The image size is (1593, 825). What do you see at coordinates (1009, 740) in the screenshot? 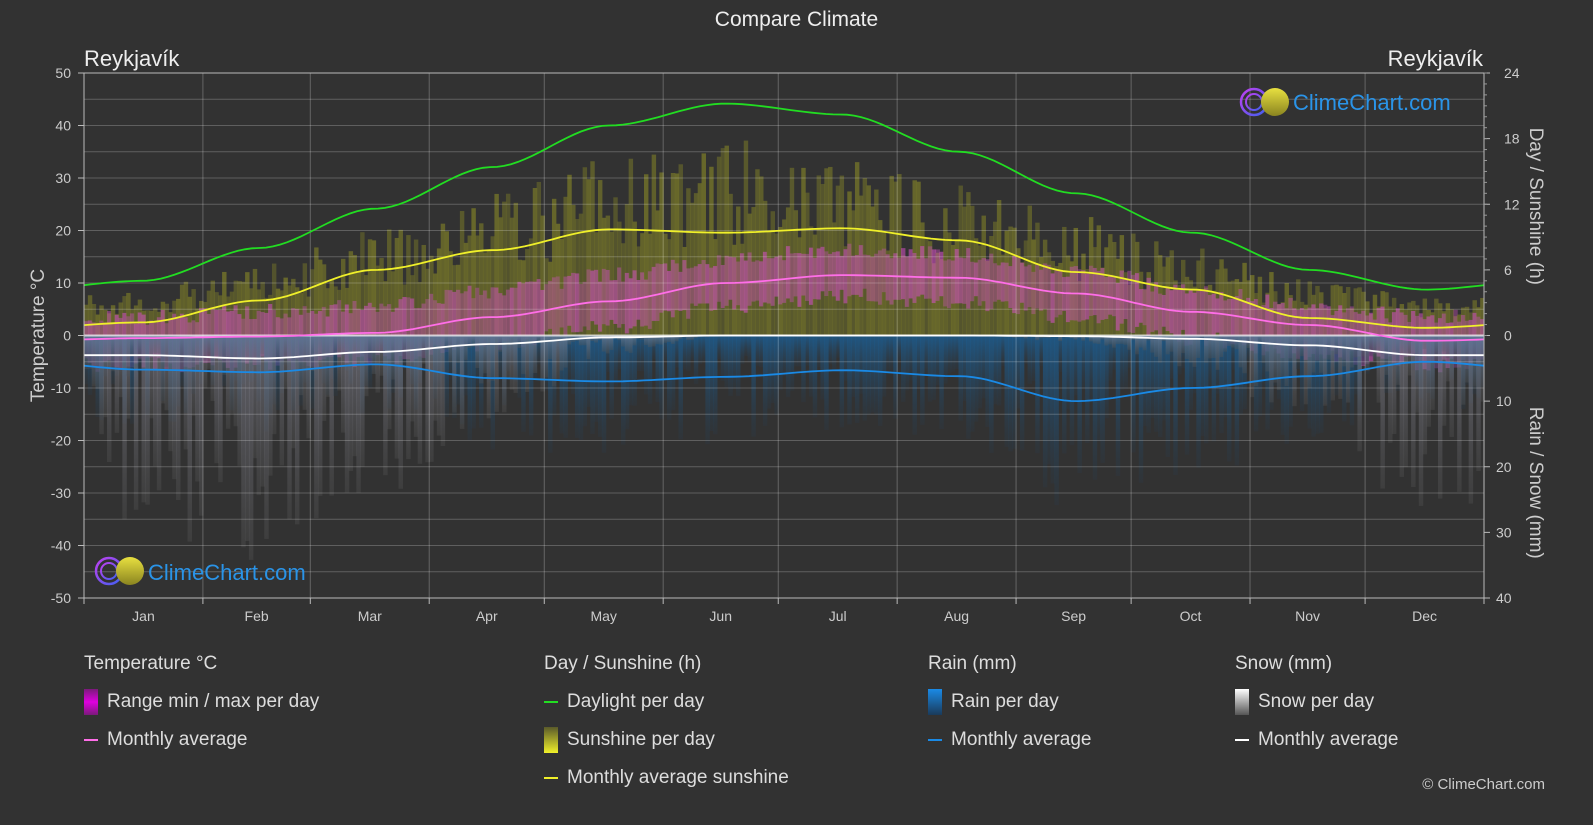
I see `legend-item-rain-avg: Monthly average` at bounding box center [1009, 740].